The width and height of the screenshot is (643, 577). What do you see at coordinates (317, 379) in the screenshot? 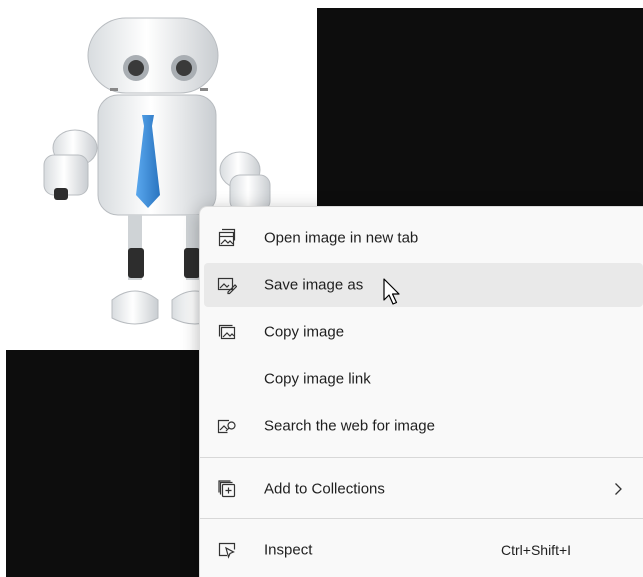
I see `menu-item-label: Copy image link` at bounding box center [317, 379].